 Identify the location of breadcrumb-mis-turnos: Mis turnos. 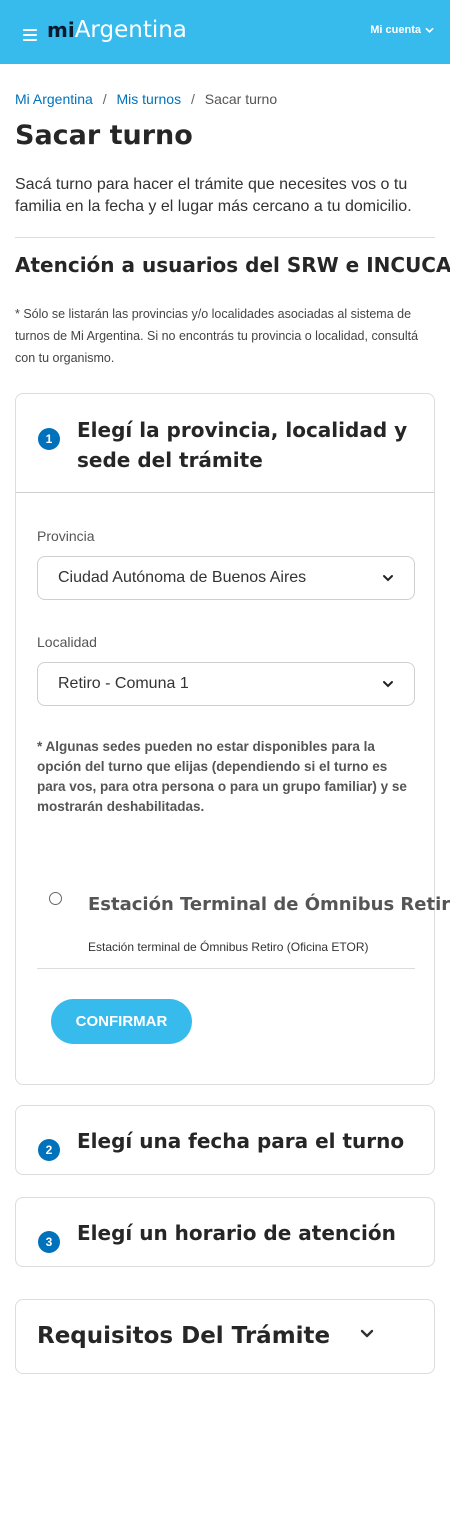
(149, 99).